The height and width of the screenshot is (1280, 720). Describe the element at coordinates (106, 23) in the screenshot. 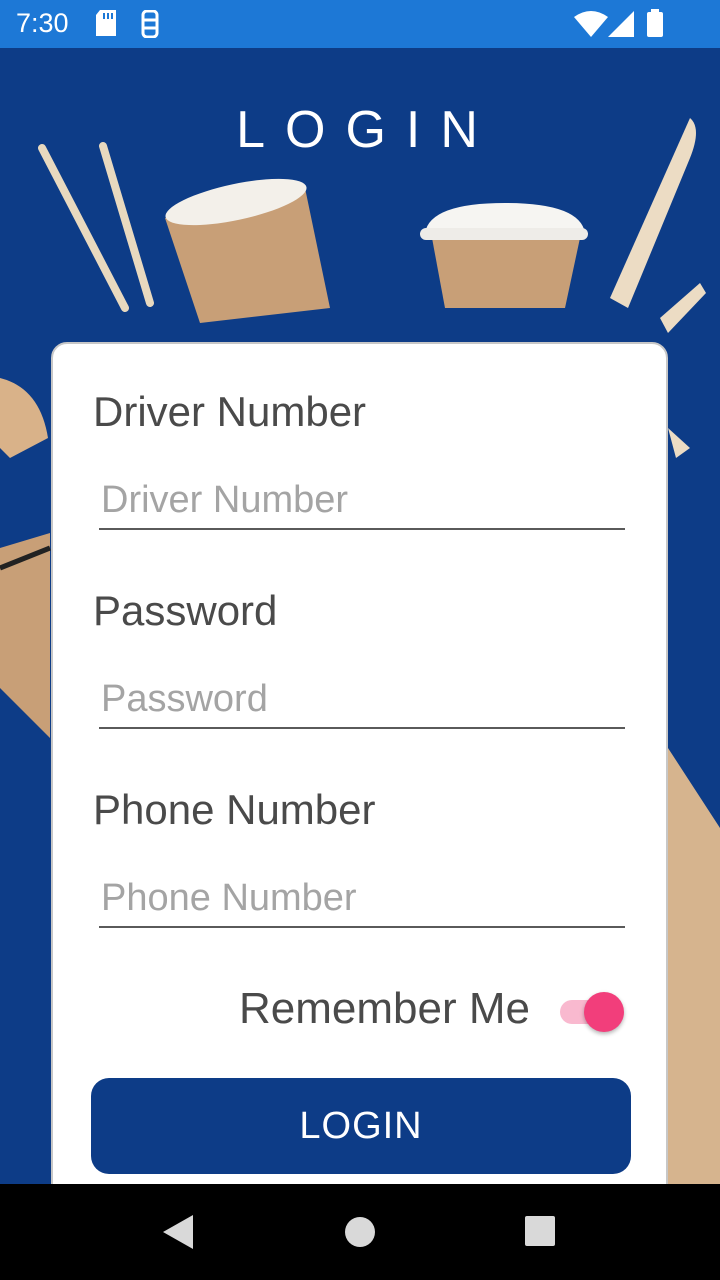

I see `sd-card-icon` at that location.